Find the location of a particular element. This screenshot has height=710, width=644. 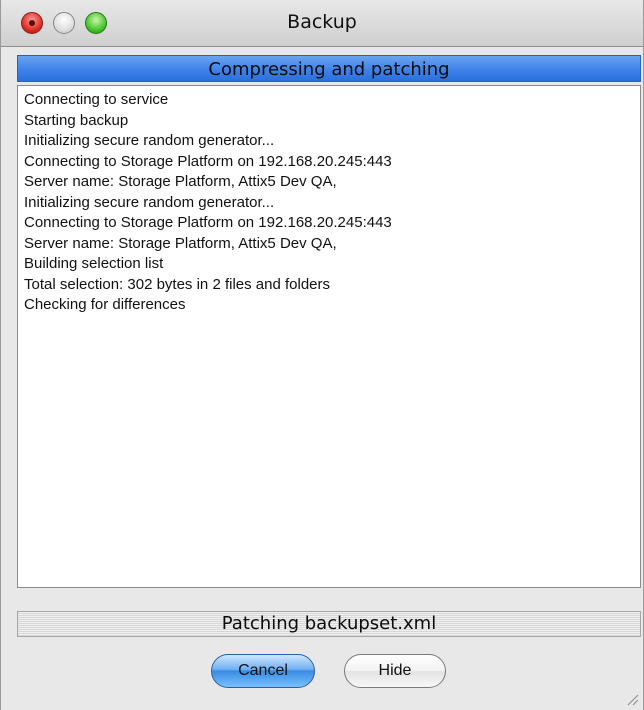

progress-status-header: Compressing and patching is located at coordinates (329, 68).